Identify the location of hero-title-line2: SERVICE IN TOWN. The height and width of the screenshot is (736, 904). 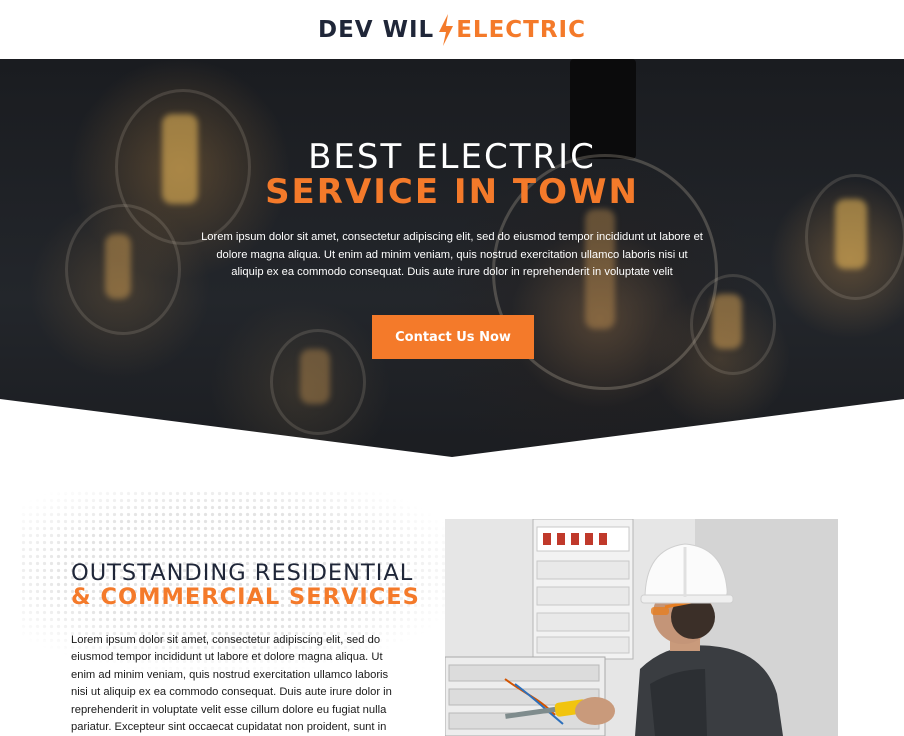
(452, 192).